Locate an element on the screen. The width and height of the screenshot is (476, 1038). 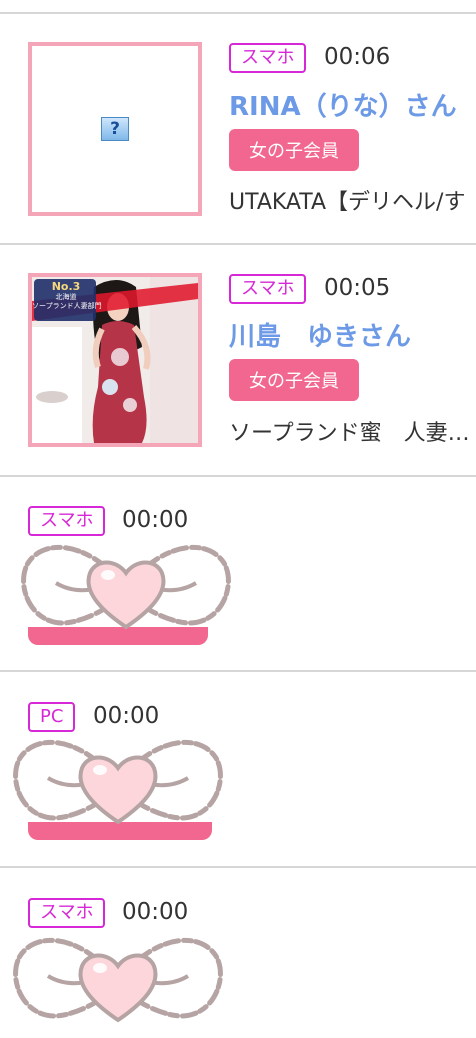
member-name-link: 川島 ゆきさん is located at coordinates (320, 334).